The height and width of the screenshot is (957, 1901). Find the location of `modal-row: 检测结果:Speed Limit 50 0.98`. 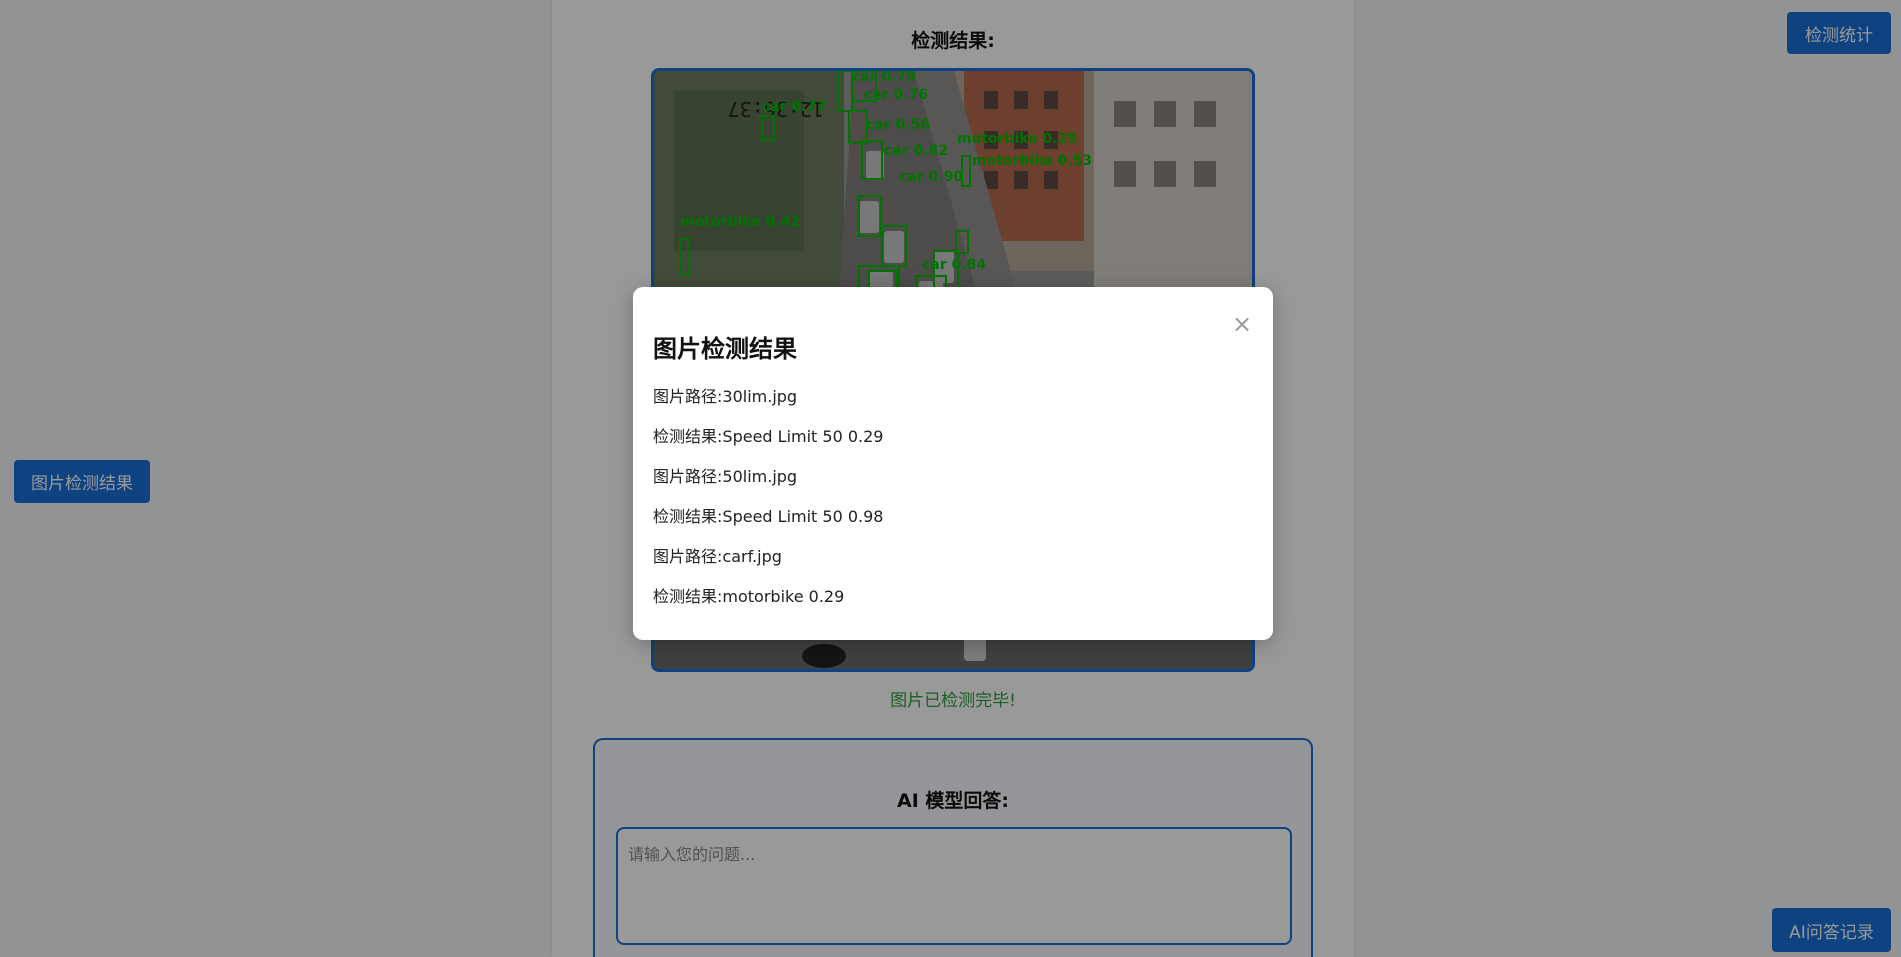

modal-row: 检测结果:Speed Limit 50 0.98 is located at coordinates (768, 523).